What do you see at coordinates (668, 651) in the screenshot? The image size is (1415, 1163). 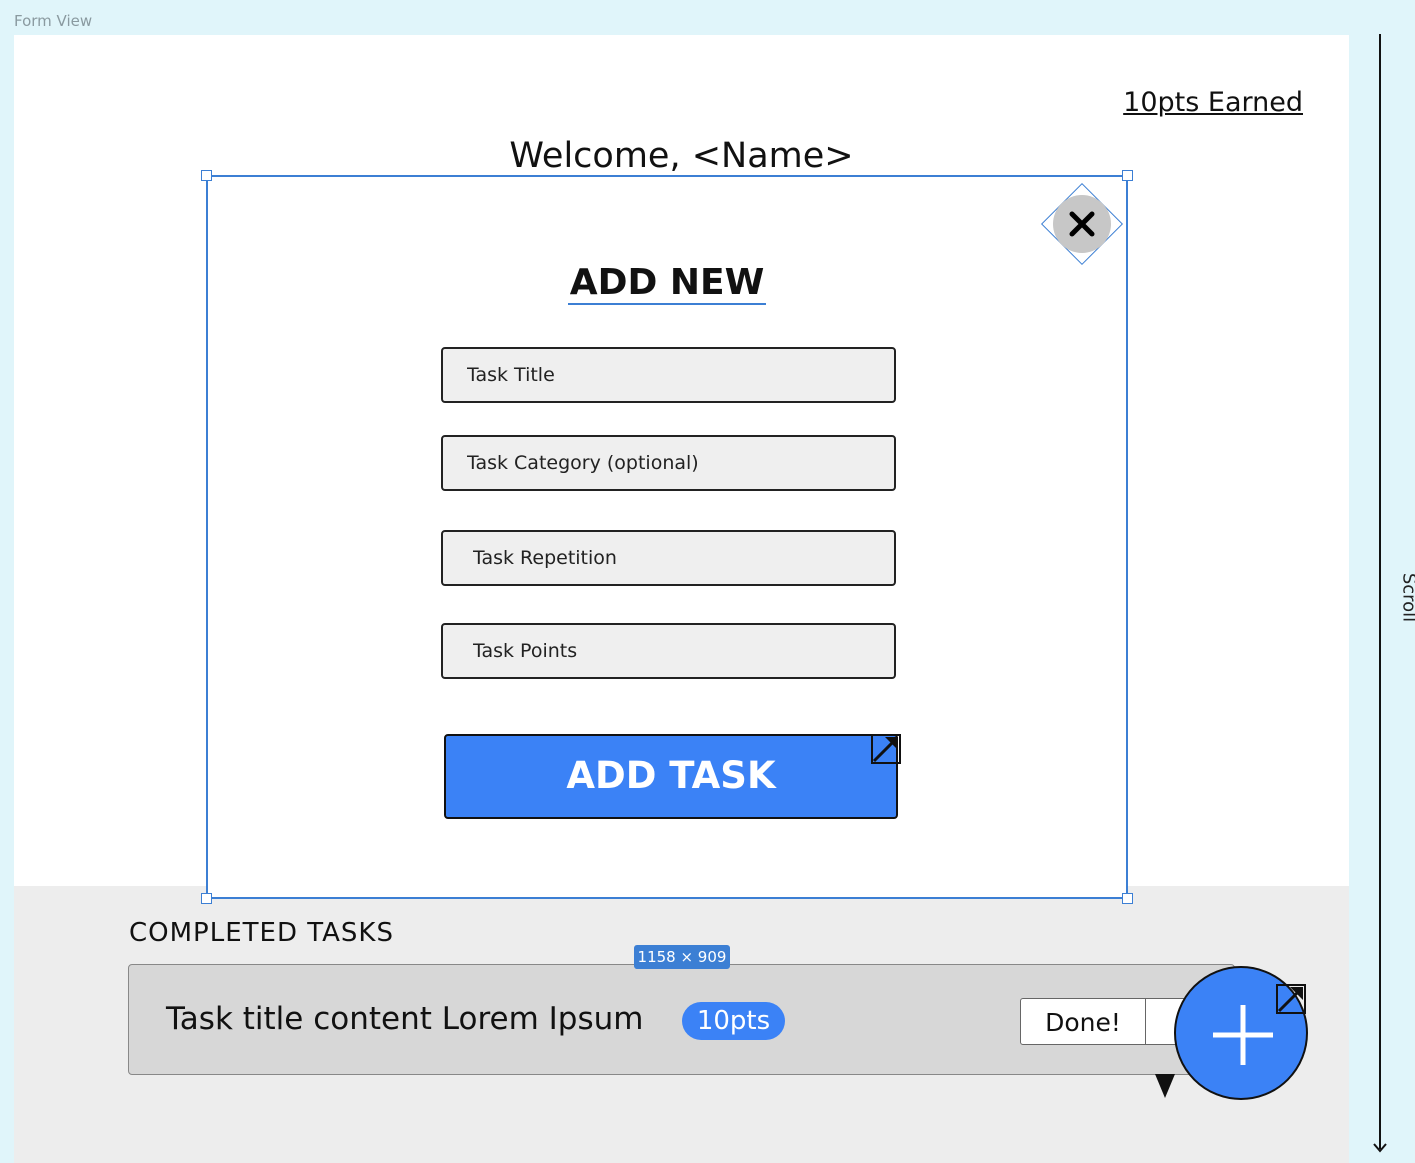 I see `task-points-input` at bounding box center [668, 651].